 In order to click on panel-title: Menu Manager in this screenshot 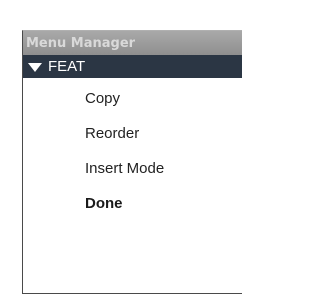, I will do `click(81, 43)`.